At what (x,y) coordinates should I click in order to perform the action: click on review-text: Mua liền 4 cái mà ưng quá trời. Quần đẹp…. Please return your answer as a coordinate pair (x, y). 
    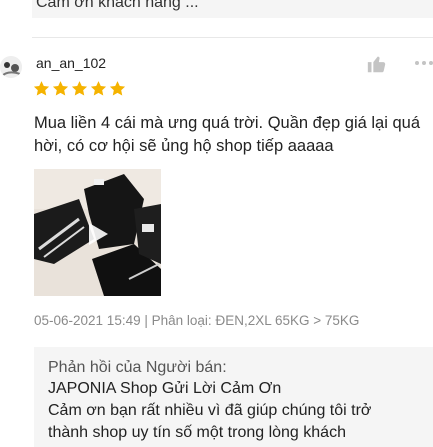
    Looking at the image, I should click on (227, 134).